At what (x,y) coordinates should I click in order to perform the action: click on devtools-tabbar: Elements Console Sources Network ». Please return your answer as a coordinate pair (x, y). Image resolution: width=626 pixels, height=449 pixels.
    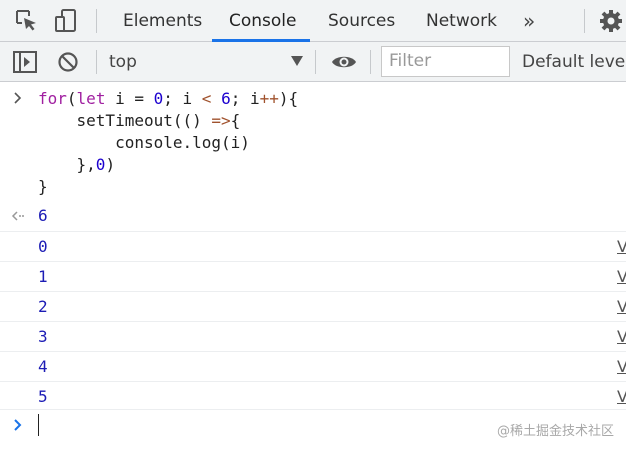
    Looking at the image, I should click on (313, 21).